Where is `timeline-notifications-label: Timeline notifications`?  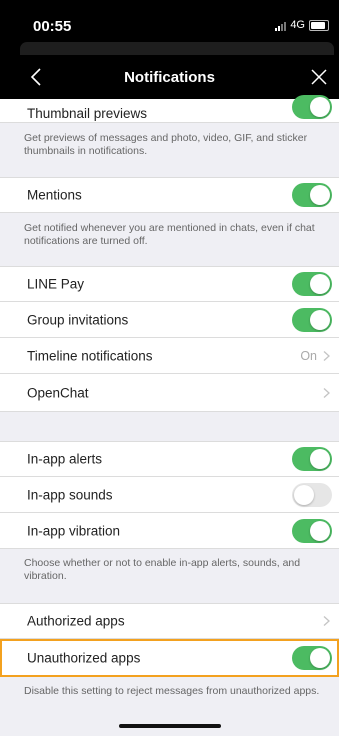 timeline-notifications-label: Timeline notifications is located at coordinates (90, 355).